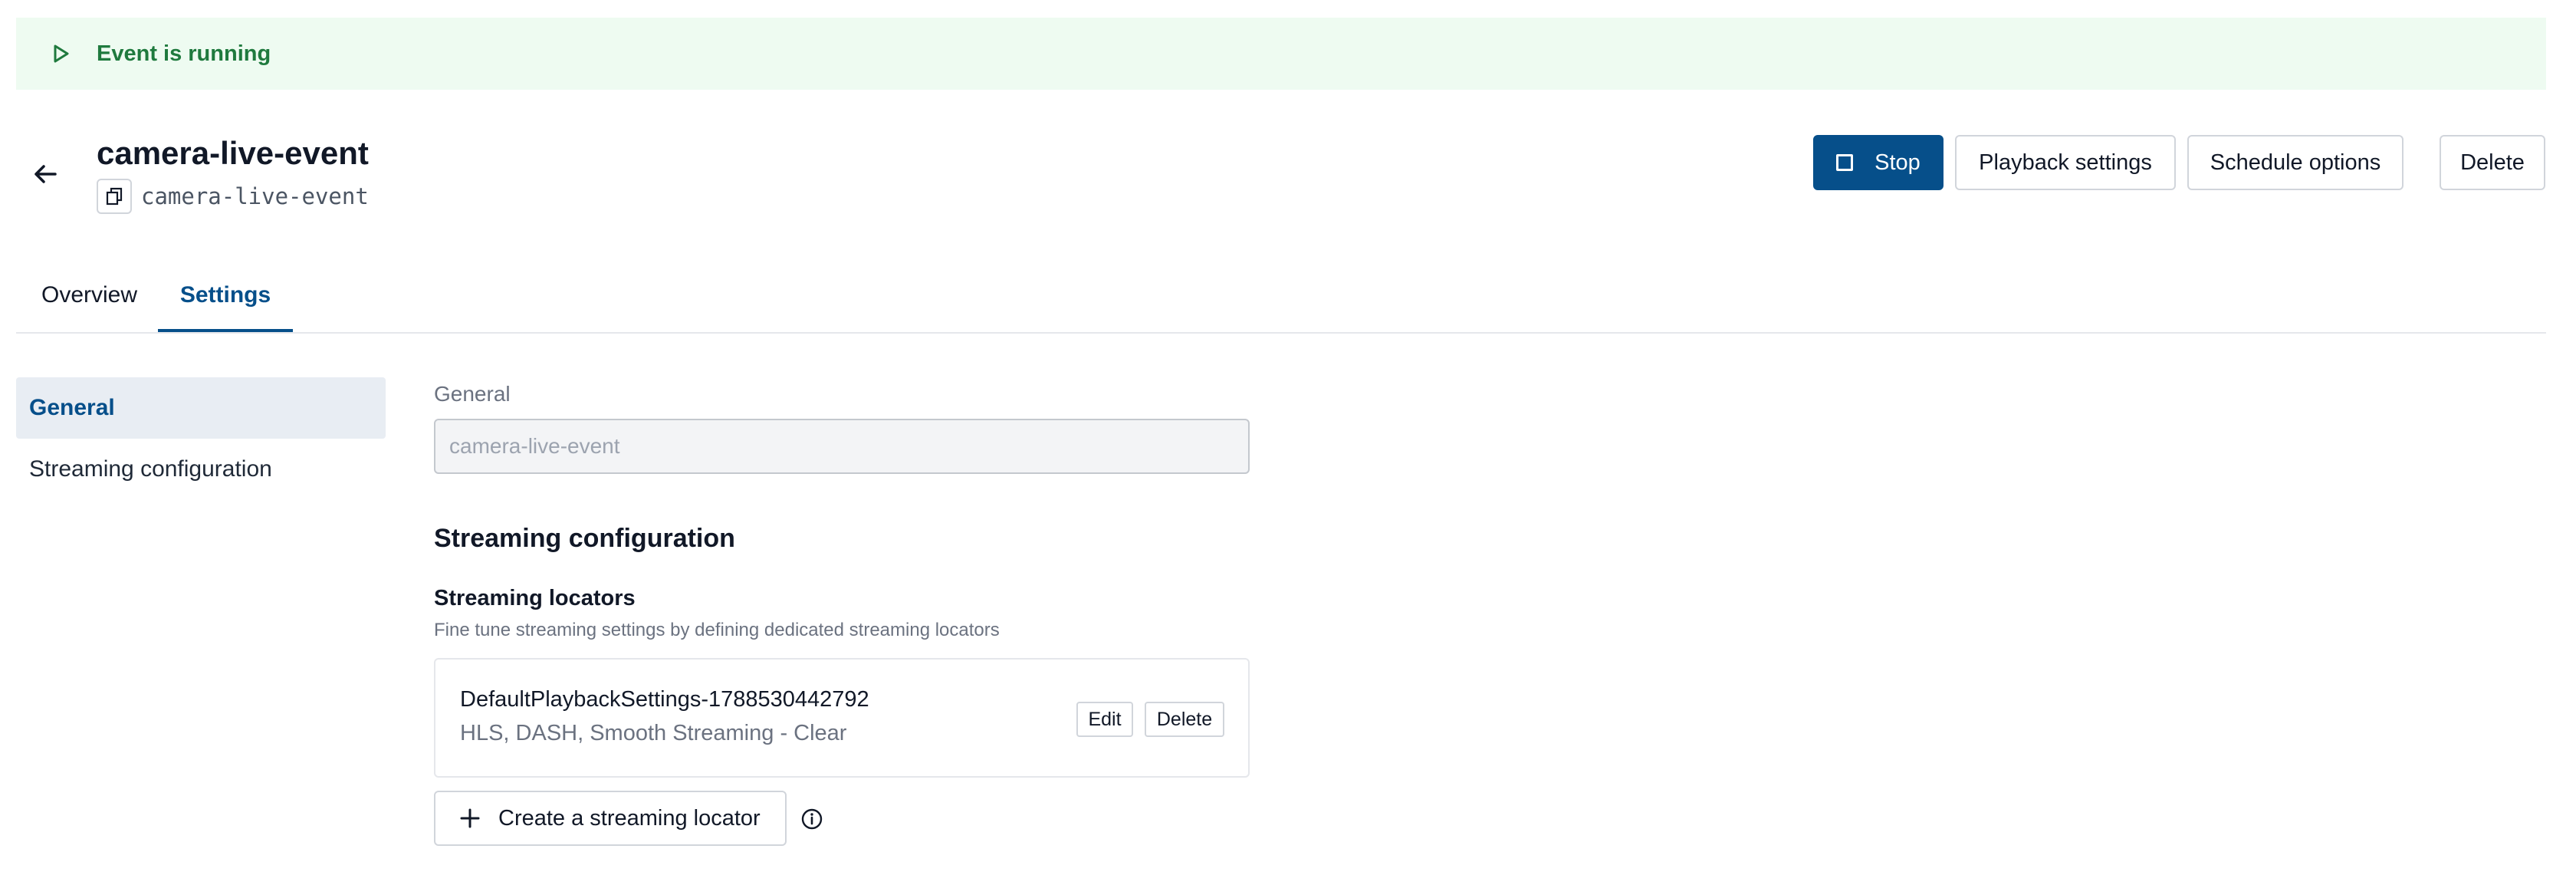 Image resolution: width=2576 pixels, height=885 pixels. Describe the element at coordinates (1898, 162) in the screenshot. I see `stop-label: Stop` at that location.